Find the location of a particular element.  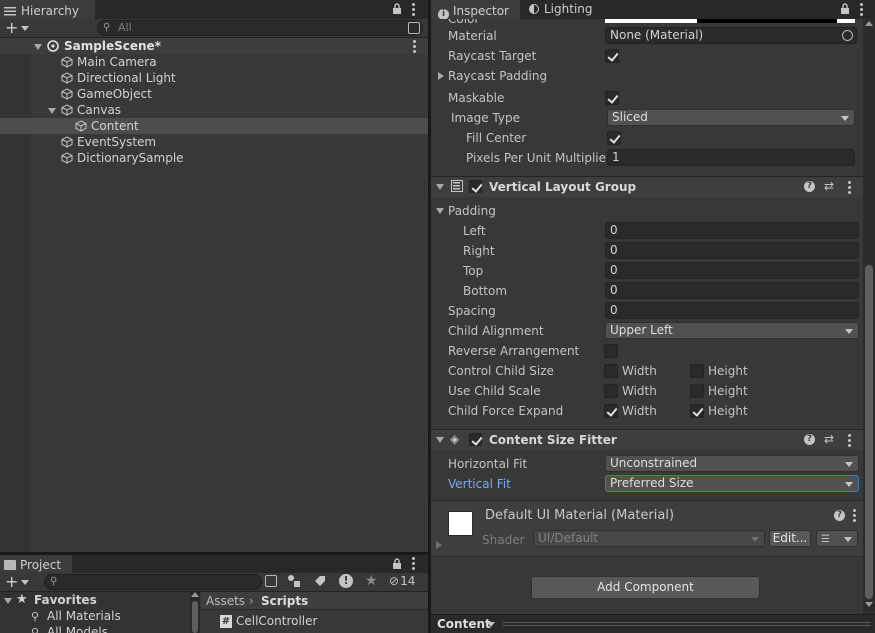

hierarchy-item-main-camera: Main Camera is located at coordinates (214, 62).